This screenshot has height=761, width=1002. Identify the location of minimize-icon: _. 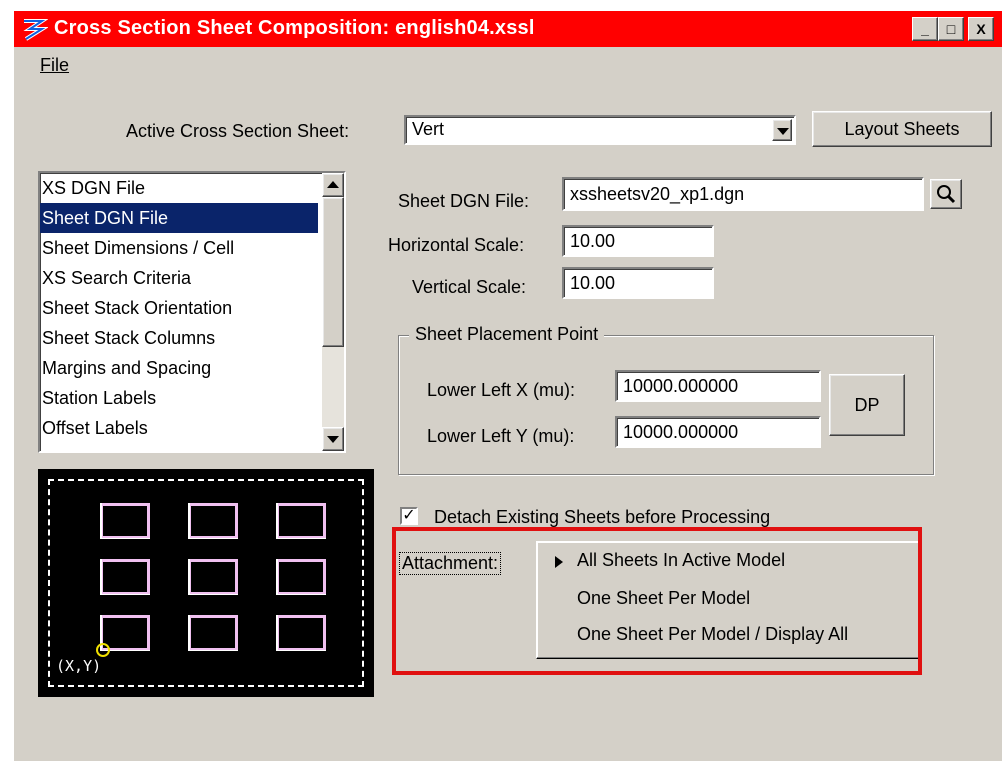
(925, 29).